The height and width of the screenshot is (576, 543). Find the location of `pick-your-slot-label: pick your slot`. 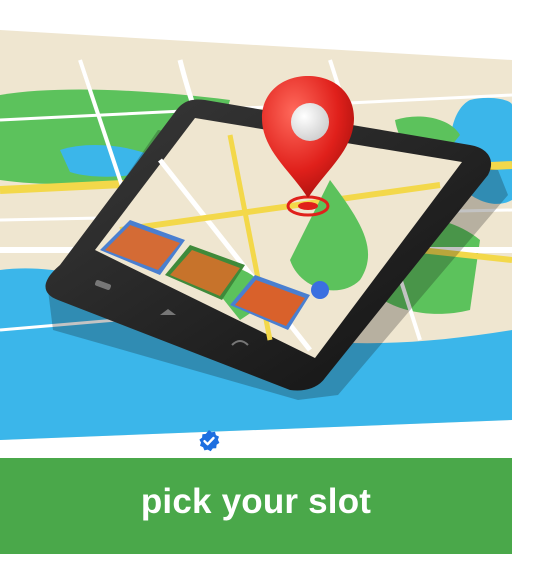

pick-your-slot-label: pick your slot is located at coordinates (256, 501).